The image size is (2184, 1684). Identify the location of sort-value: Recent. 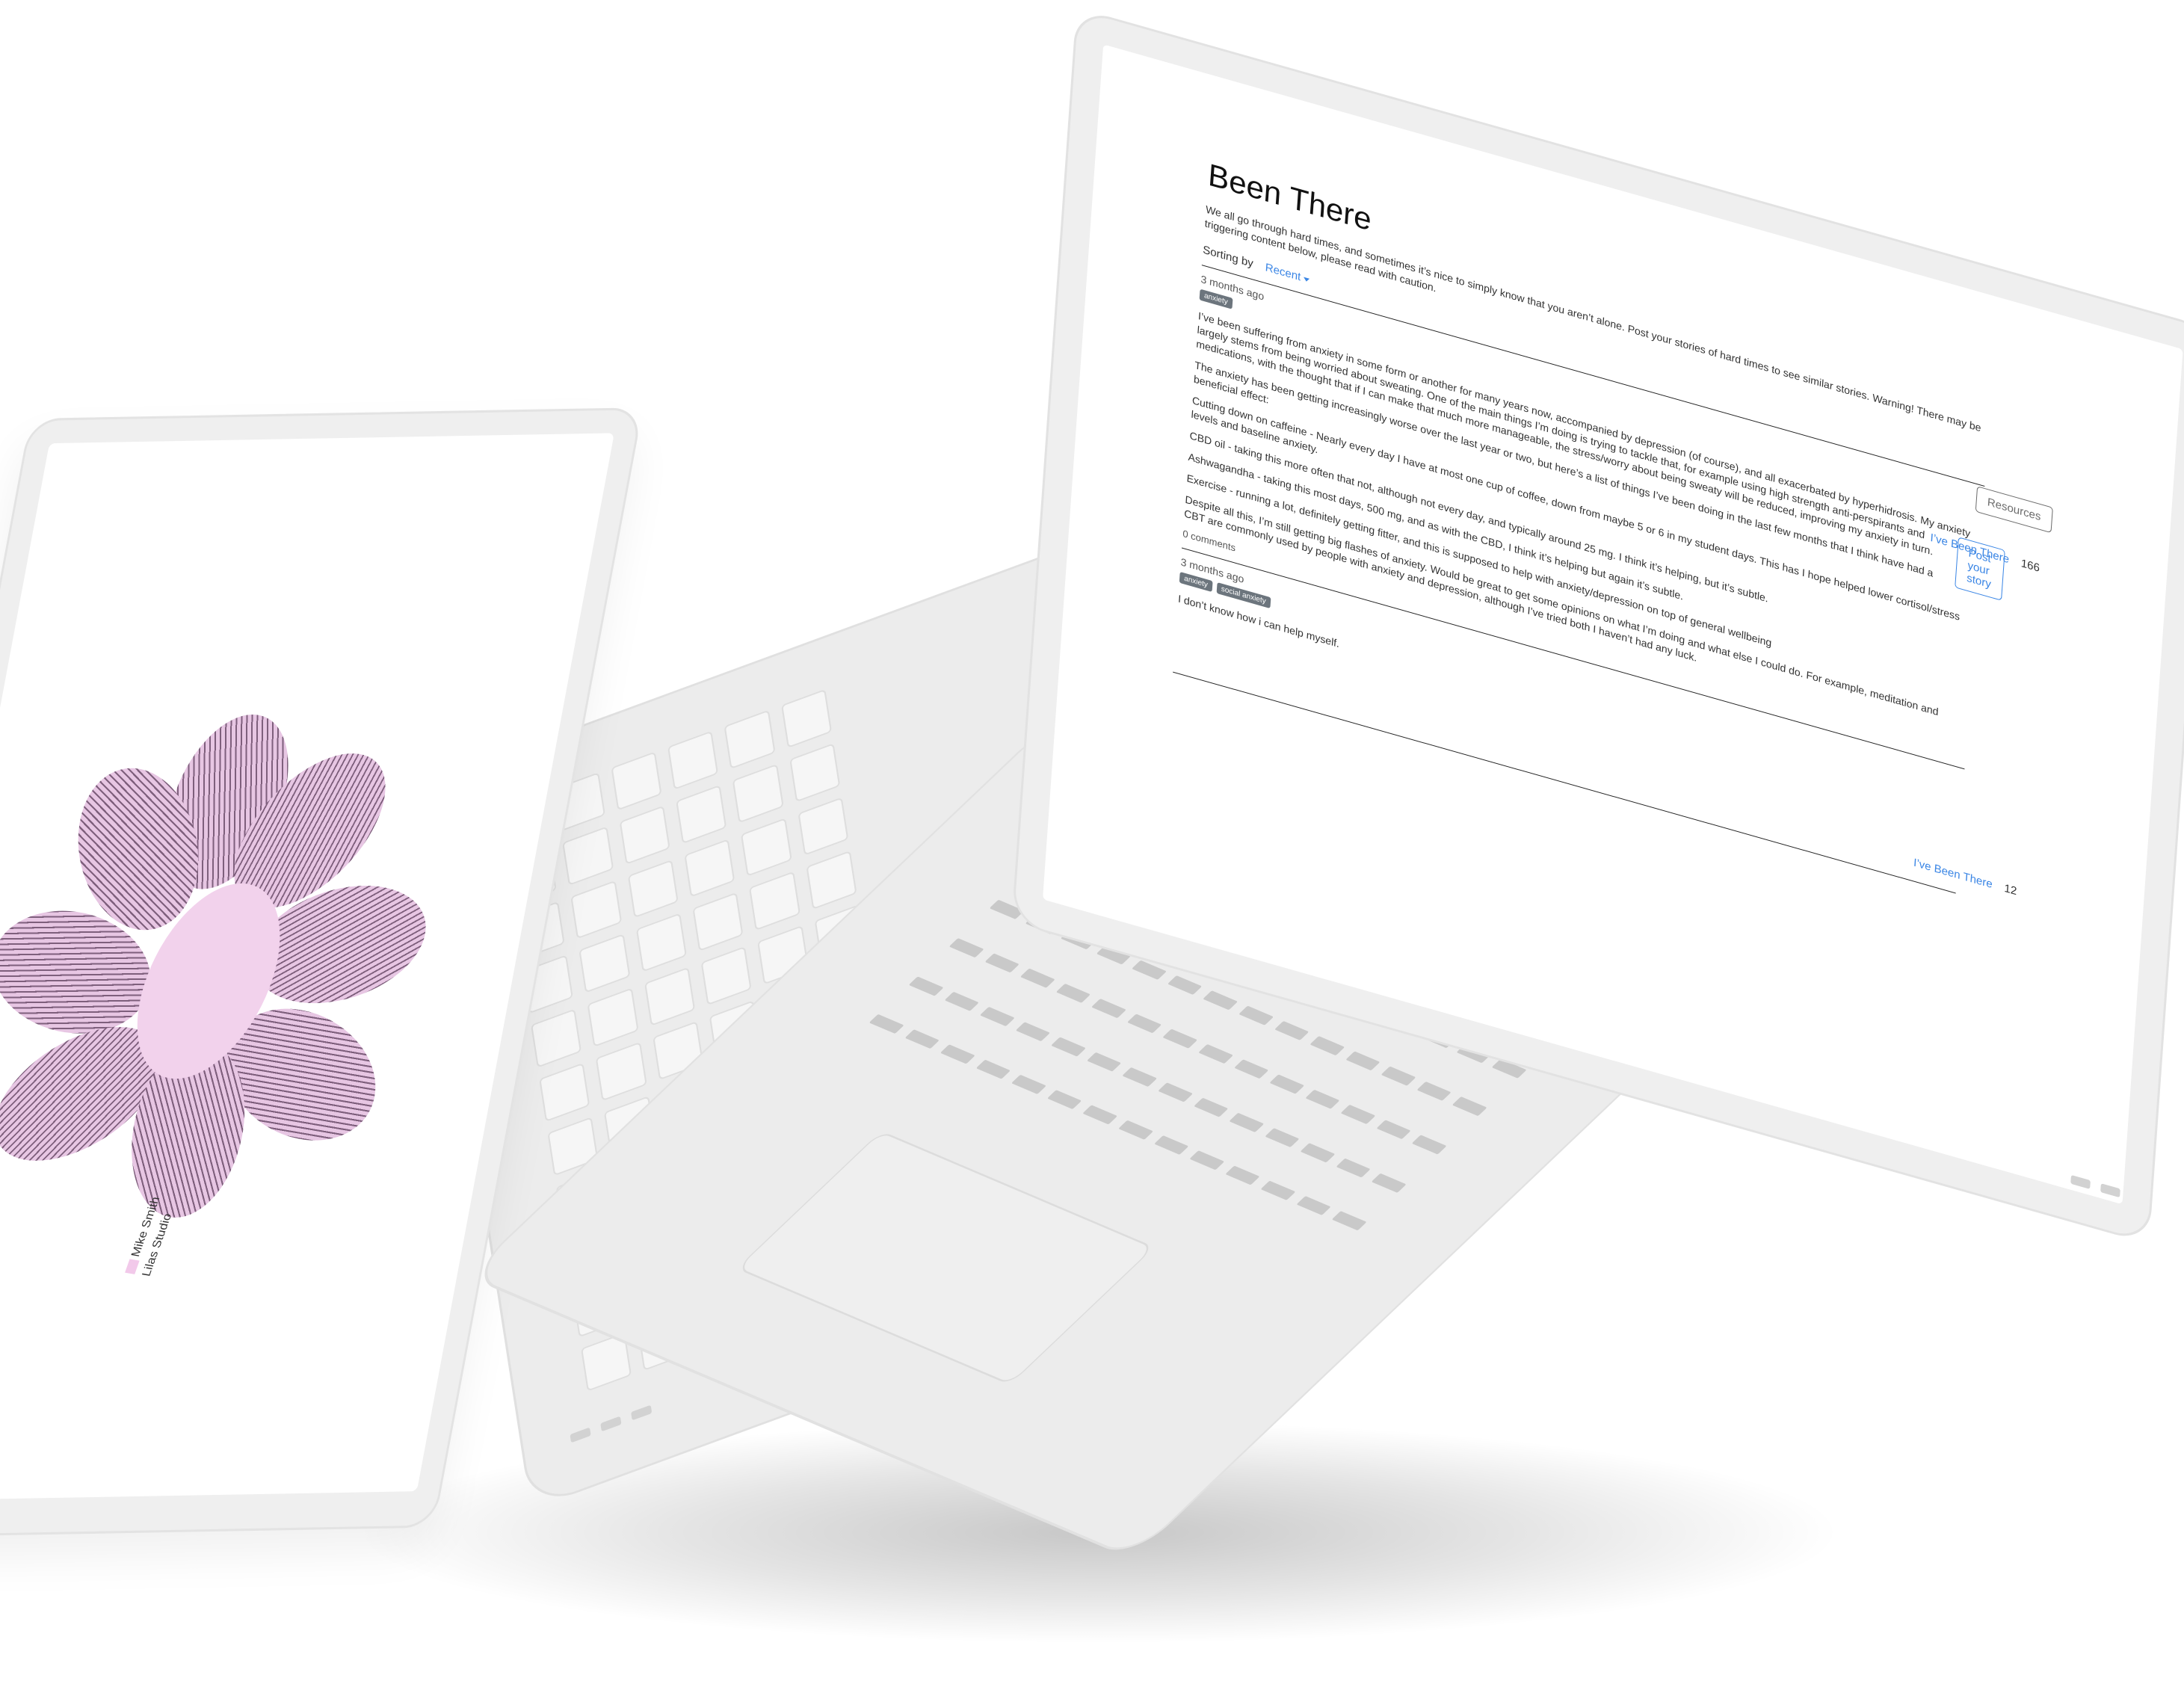
(1283, 272).